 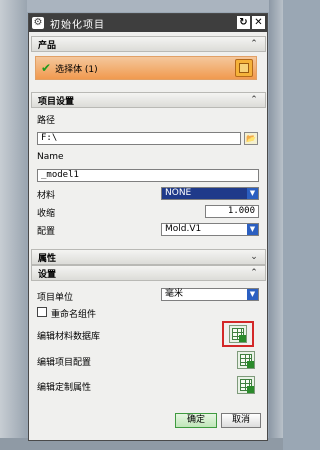 What do you see at coordinates (148, 44) in the screenshot?
I see `section-product-header: 产品 ⌃` at bounding box center [148, 44].